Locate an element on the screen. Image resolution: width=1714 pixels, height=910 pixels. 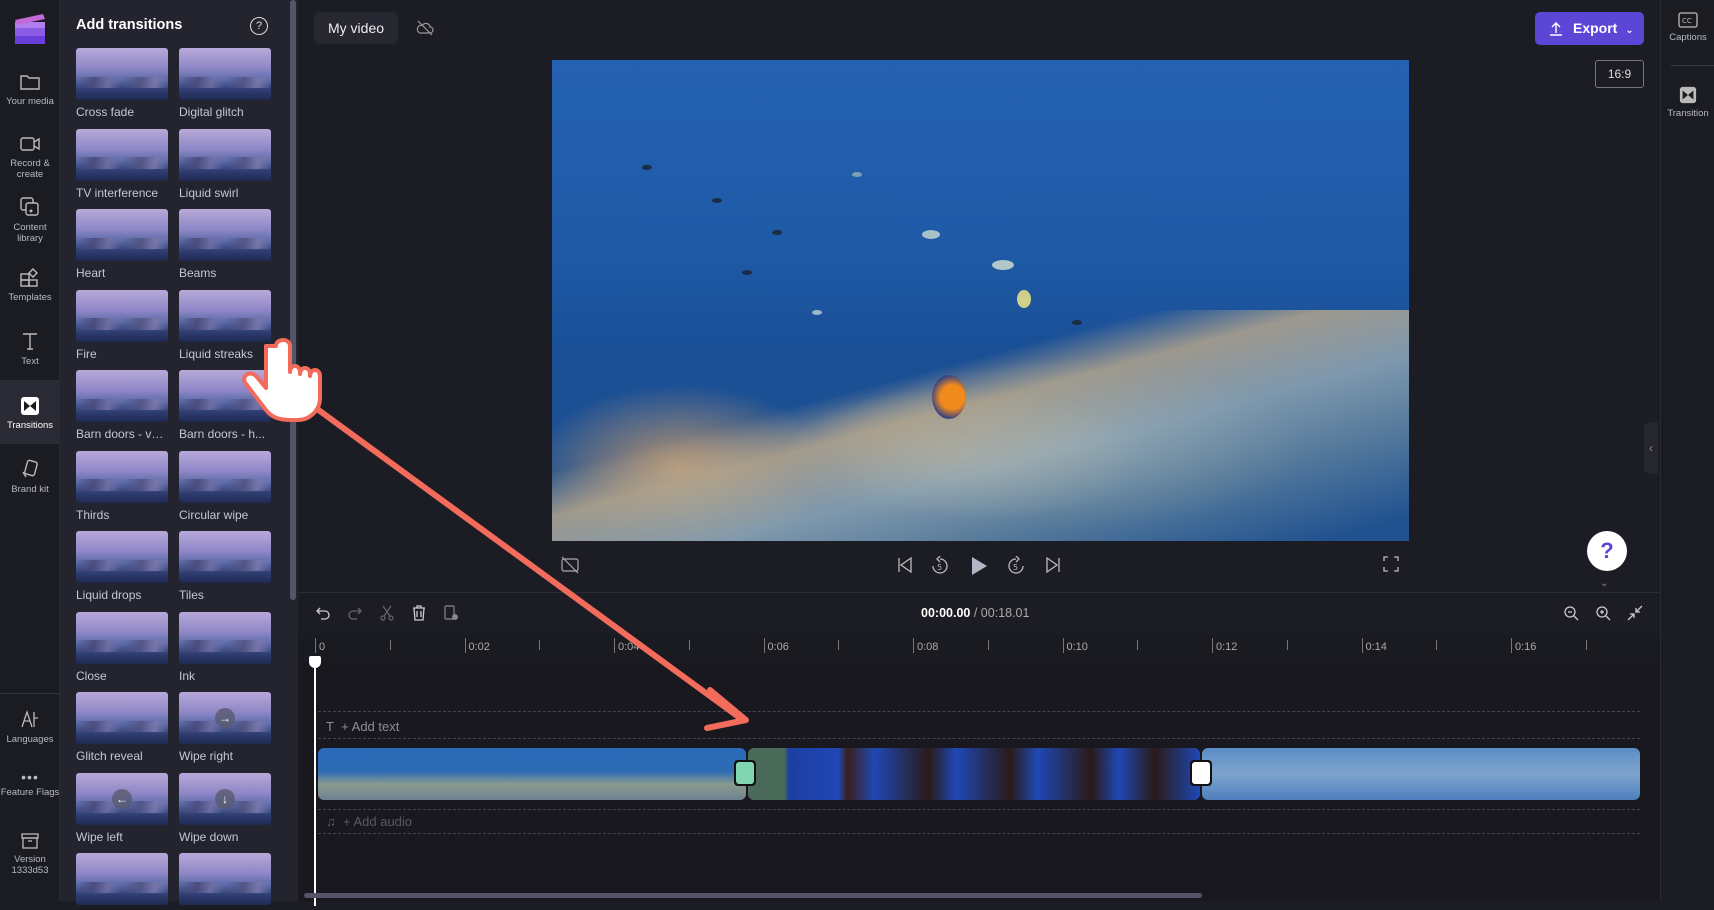
upload-icon is located at coordinates (1556, 29).